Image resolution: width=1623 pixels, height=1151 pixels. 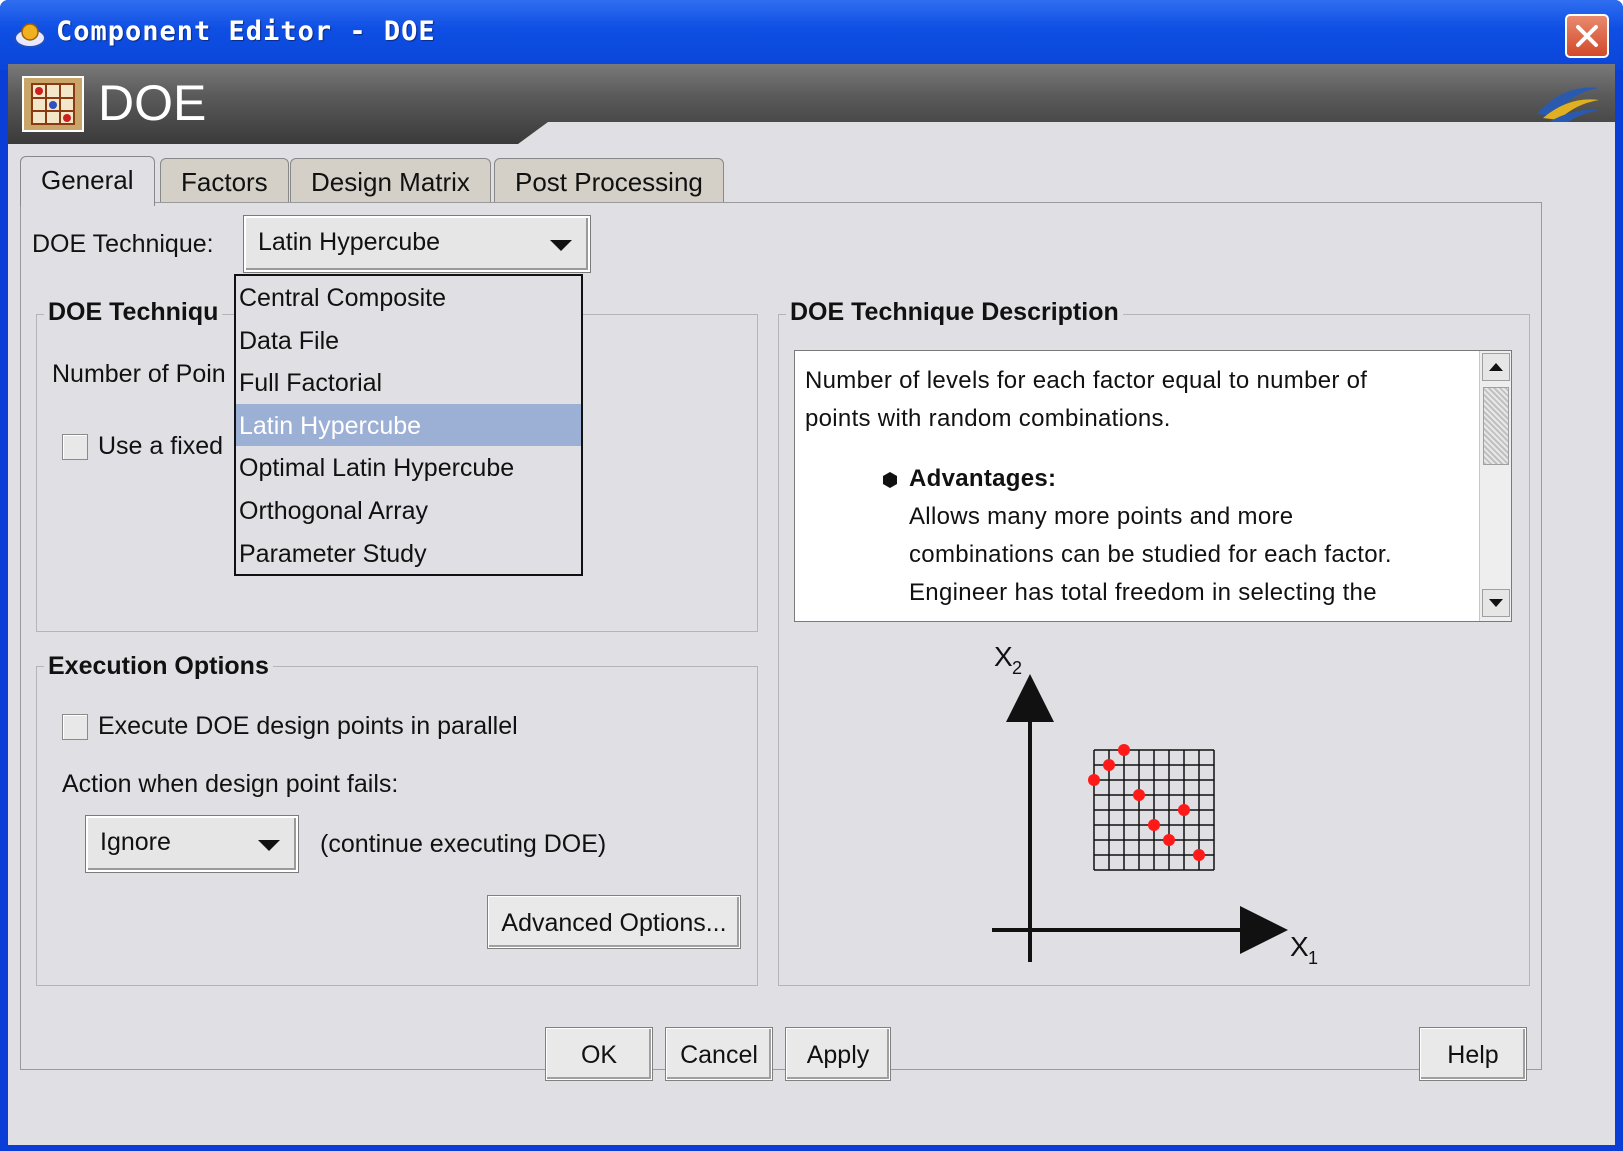 I want to click on fail-action-select: Ignore, so click(x=192, y=844).